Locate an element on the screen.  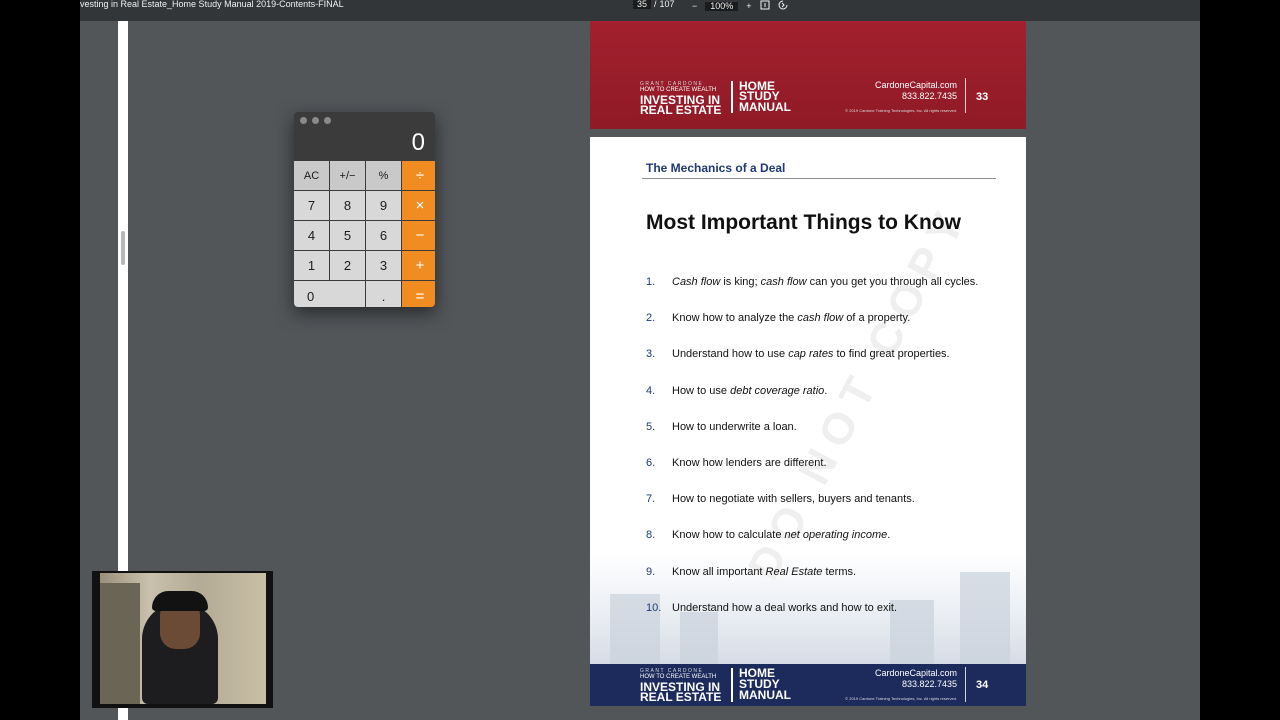
window-controls is located at coordinates (315, 120).